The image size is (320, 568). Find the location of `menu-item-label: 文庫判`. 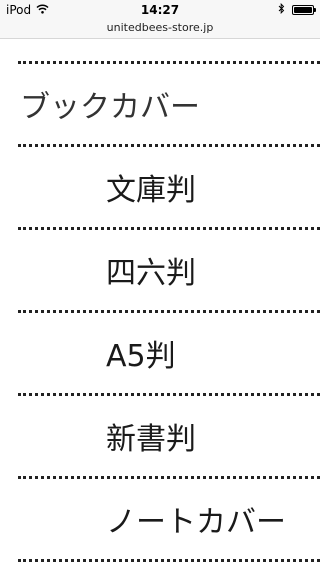

menu-item-label: 文庫判 is located at coordinates (151, 190).